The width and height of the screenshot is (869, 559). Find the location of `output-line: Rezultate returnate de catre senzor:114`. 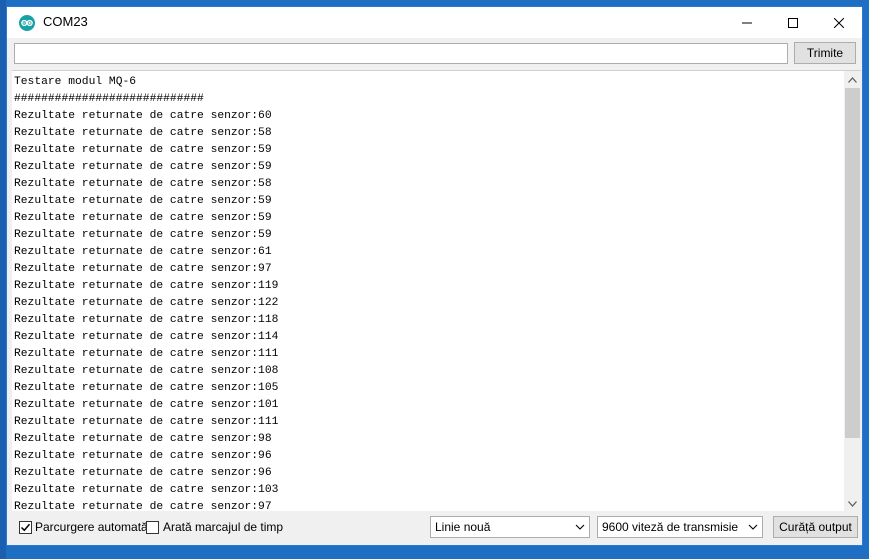

output-line: Rezultate returnate de catre senzor:114 is located at coordinates (146, 337).